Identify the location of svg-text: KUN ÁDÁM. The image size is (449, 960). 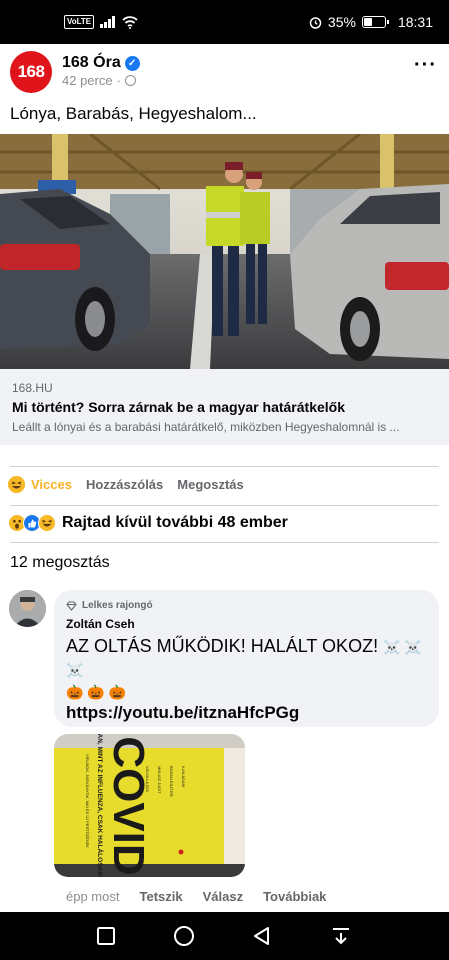
(183, 776).